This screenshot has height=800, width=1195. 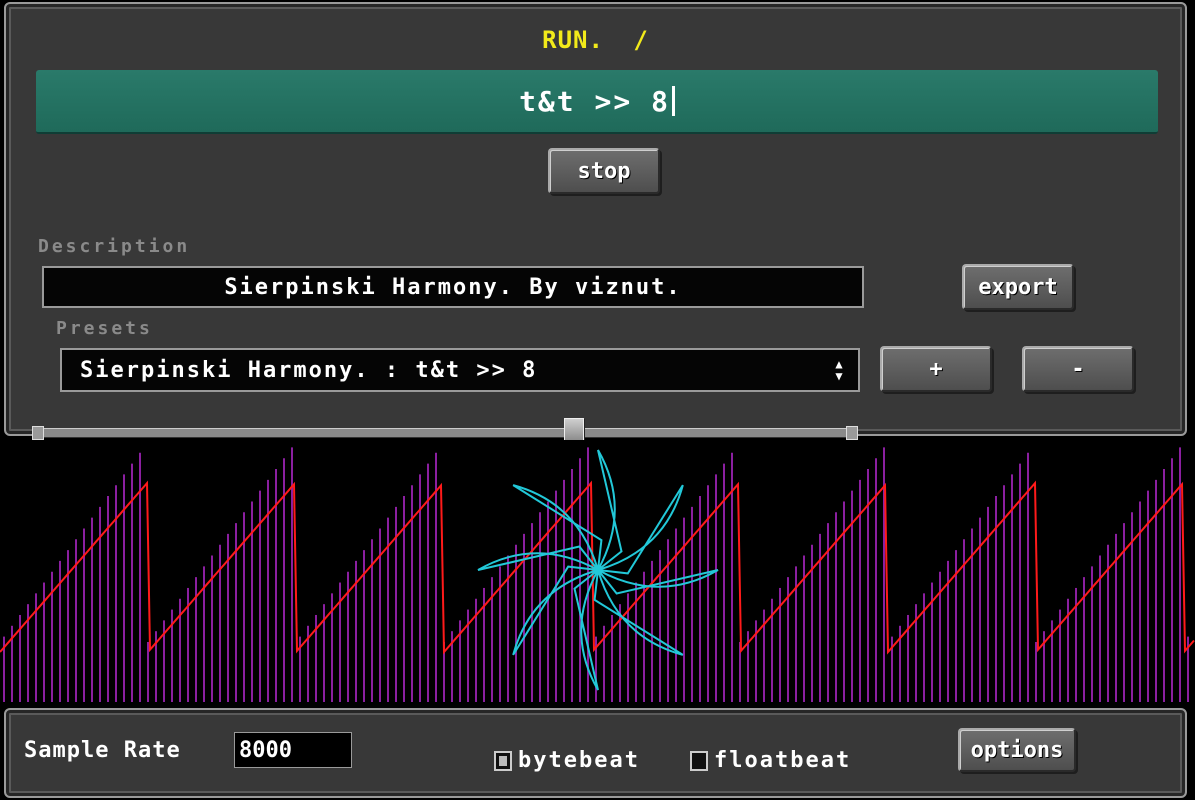 I want to click on code-input: t&t >> 8, so click(x=597, y=102).